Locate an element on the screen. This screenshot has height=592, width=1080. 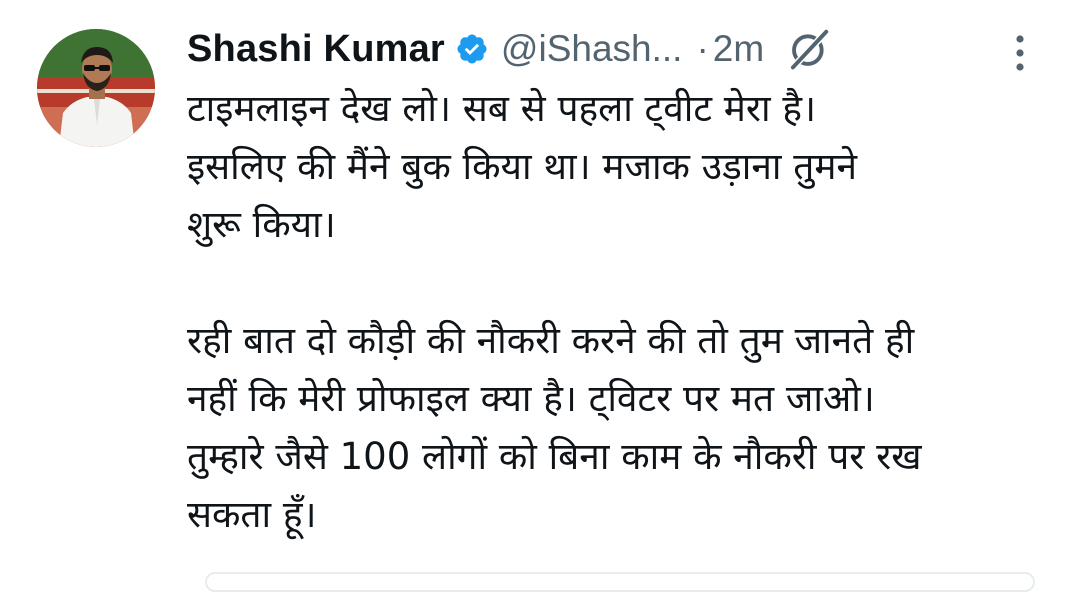
quoted-card-edge is located at coordinates (620, 582).